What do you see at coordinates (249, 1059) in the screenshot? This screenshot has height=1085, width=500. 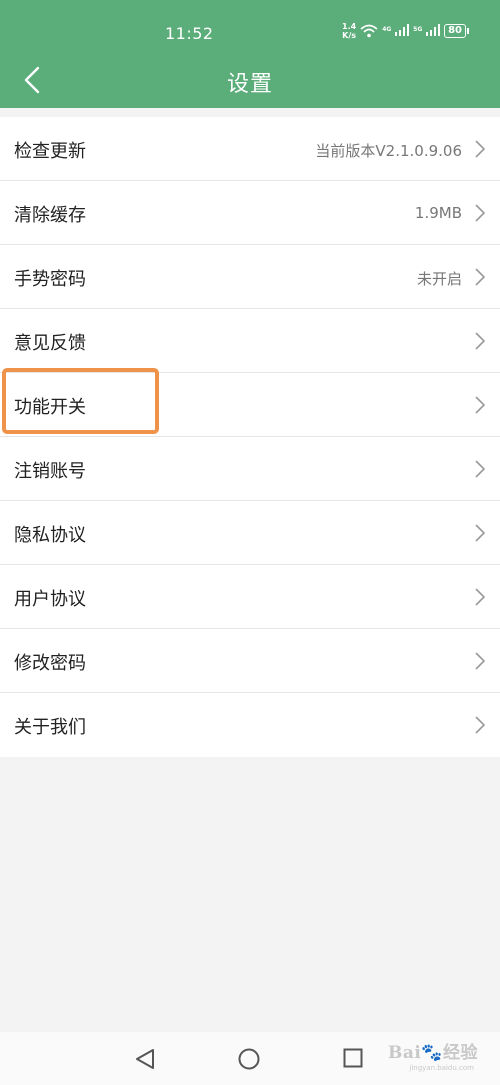 I see `nav-home-icon` at bounding box center [249, 1059].